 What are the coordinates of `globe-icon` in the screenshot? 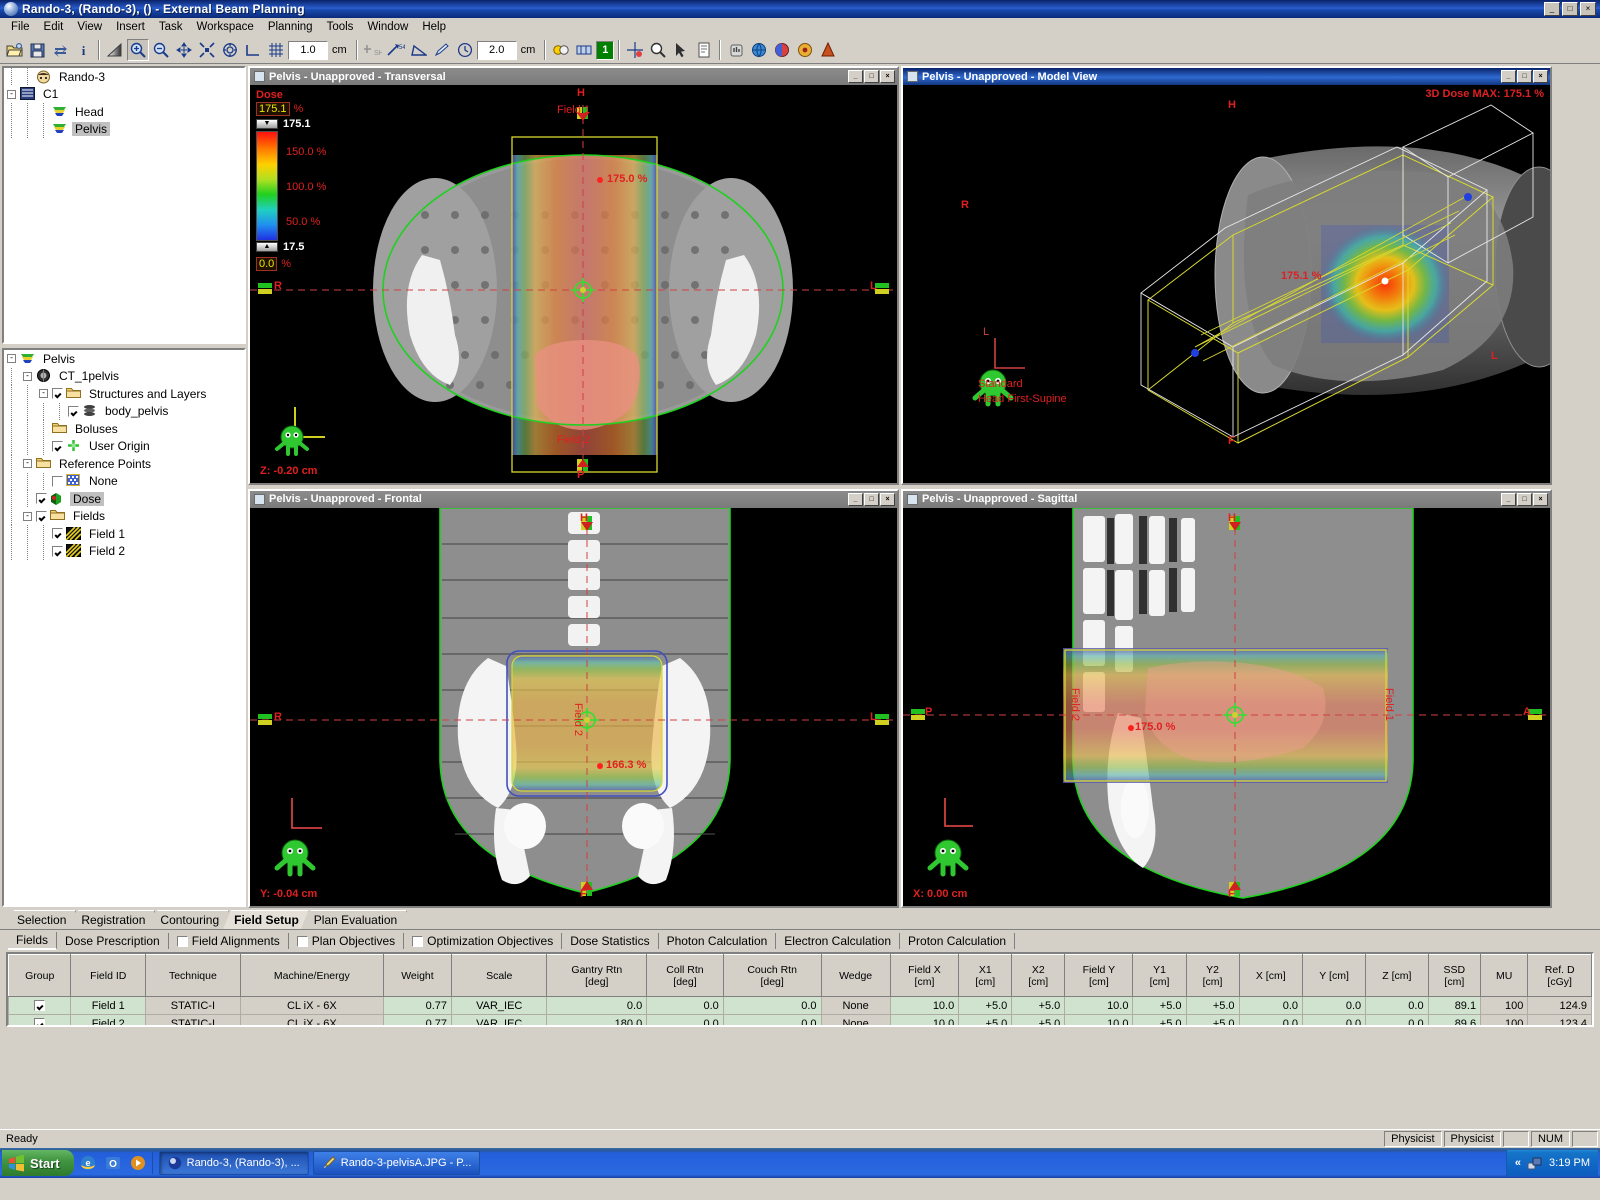 It's located at (759, 50).